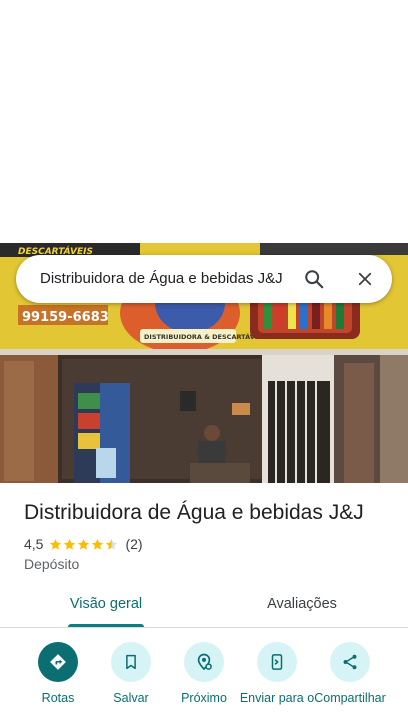  I want to click on send-to-phone-icon, so click(277, 662).